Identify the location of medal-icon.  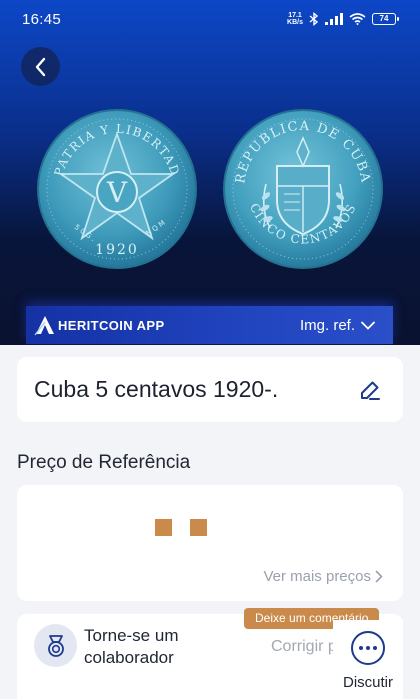
(55, 645).